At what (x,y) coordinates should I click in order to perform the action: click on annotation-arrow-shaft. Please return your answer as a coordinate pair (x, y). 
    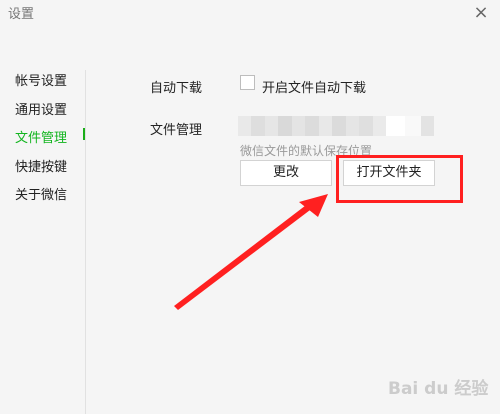
    Looking at the image, I should click on (246, 254).